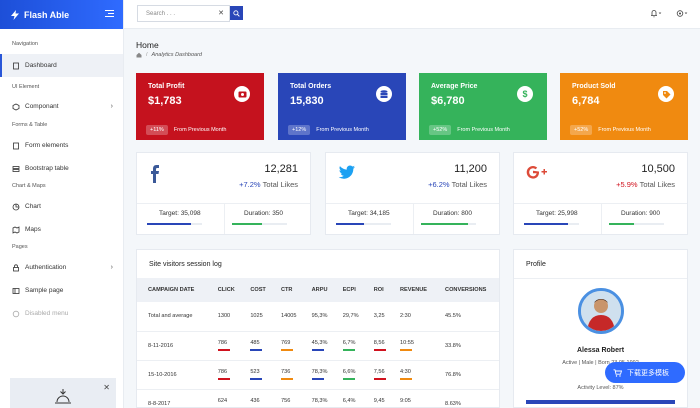 This screenshot has width=700, height=408. I want to click on target-progress, so click(551, 224).